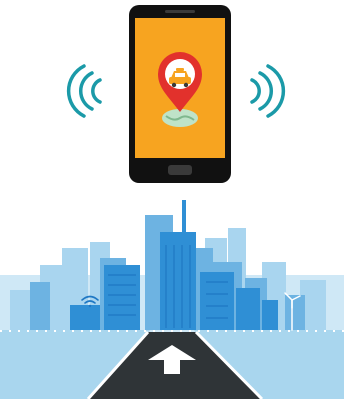 This screenshot has width=344, height=399. I want to click on phone-speaker, so click(180, 11).